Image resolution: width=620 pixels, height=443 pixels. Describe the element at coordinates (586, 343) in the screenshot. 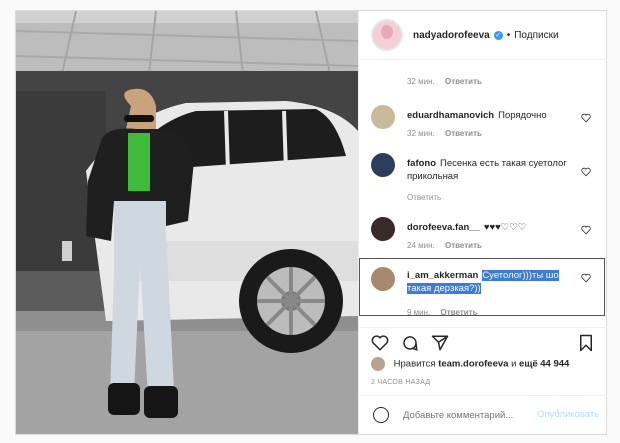

I see `save-bookmark-icon` at that location.